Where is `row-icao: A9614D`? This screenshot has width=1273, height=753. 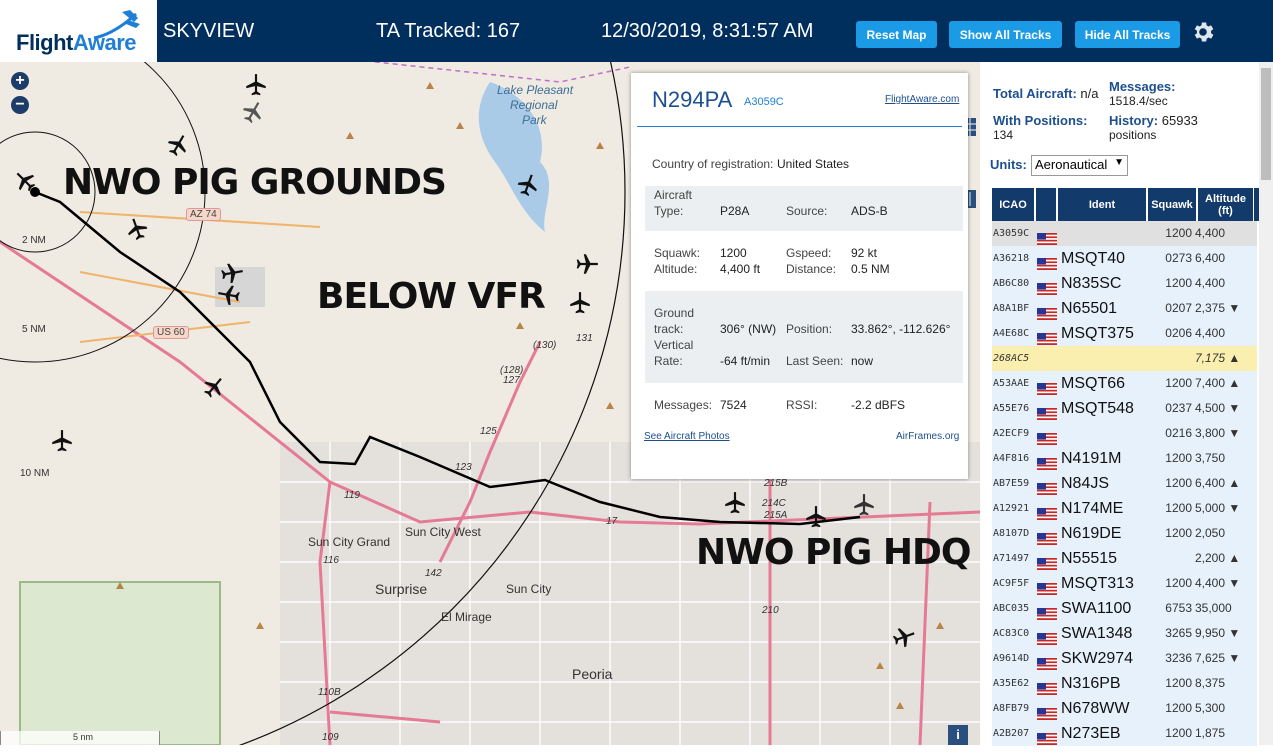 row-icao: A9614D is located at coordinates (1011, 658).